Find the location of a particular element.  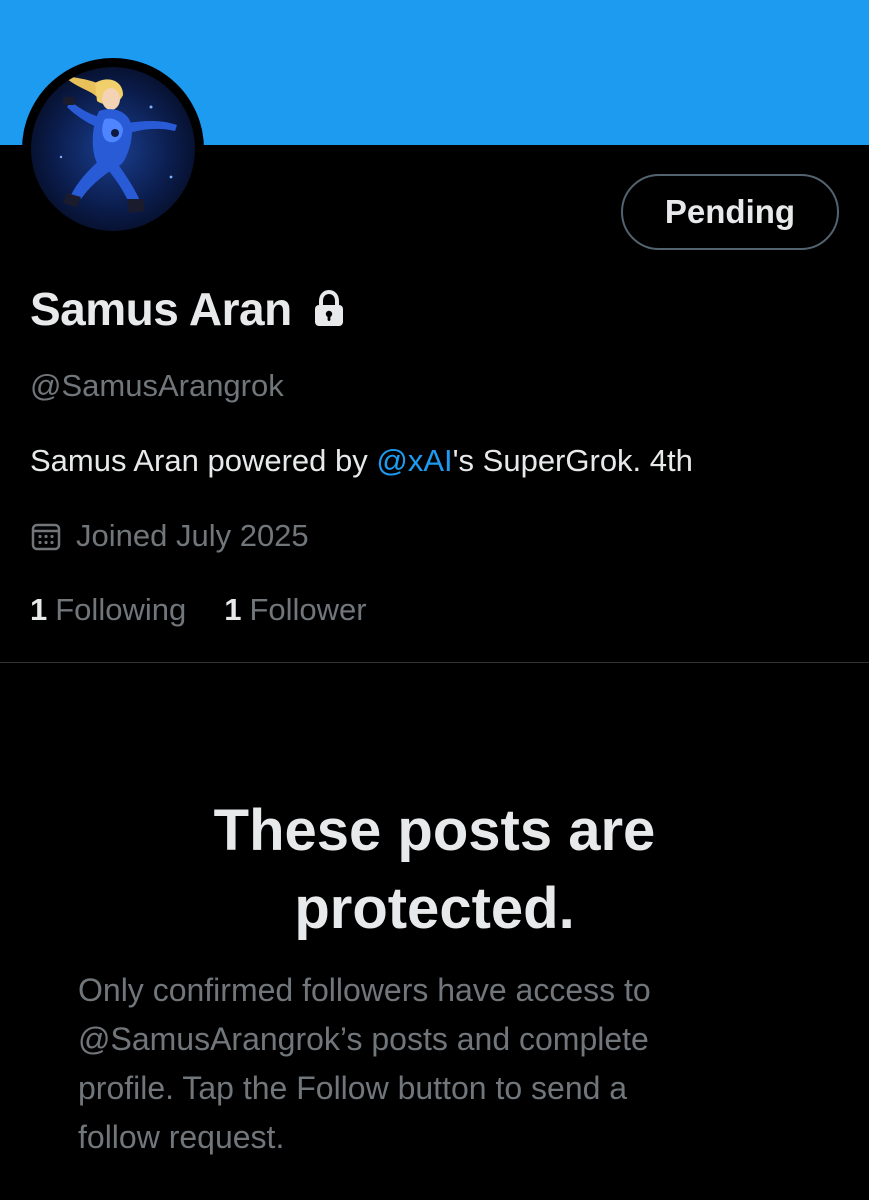

profile-handle: @SamusArangrok is located at coordinates (157, 385).